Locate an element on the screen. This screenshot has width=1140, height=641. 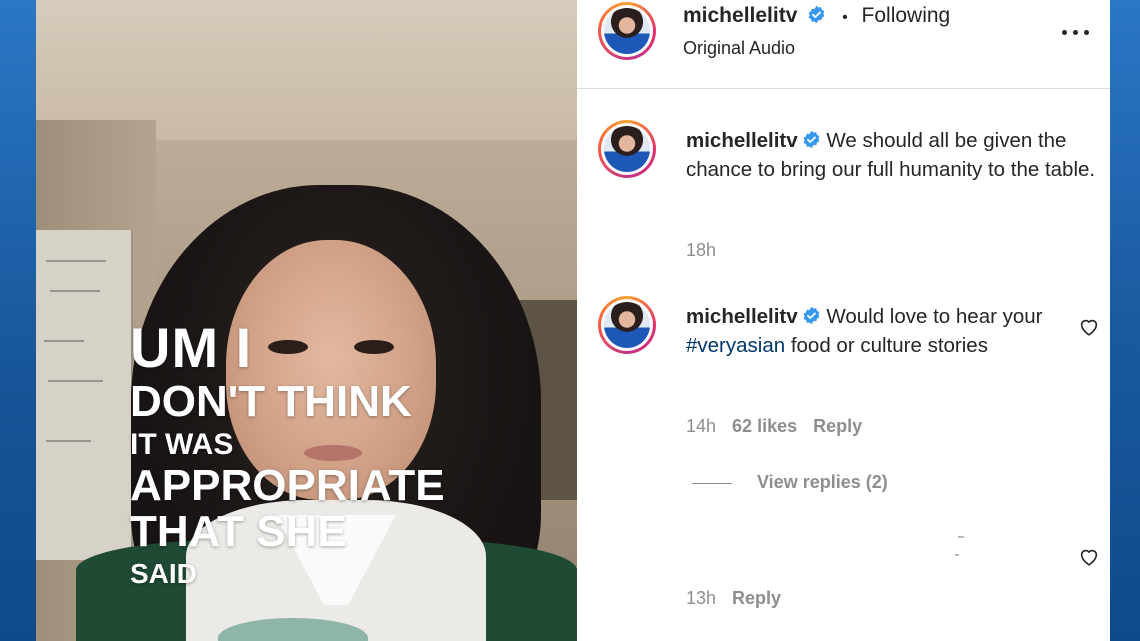
post-header: michellelitv • Following Original Audio is located at coordinates (843, 44).